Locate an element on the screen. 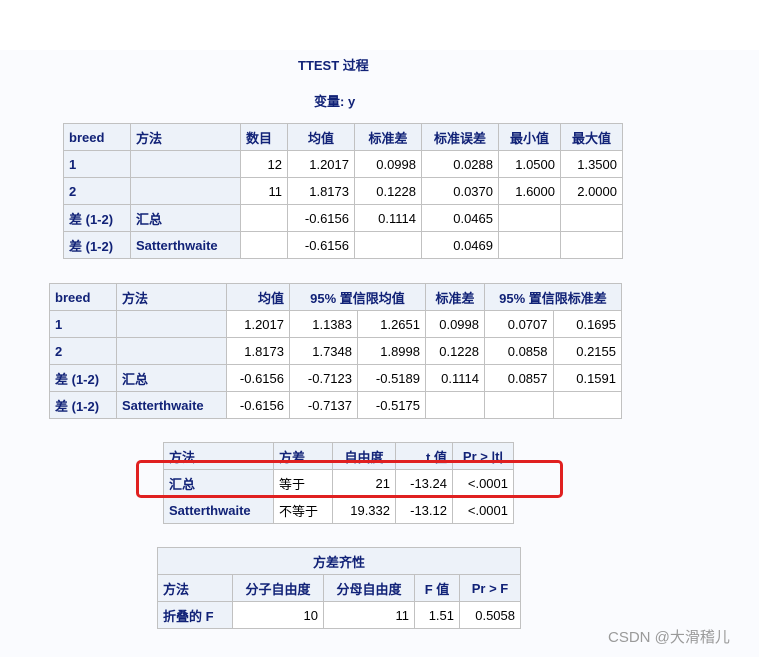  table-row: 差 (1-2) Satterthwaite -0.6156 0.0469 is located at coordinates (343, 245).